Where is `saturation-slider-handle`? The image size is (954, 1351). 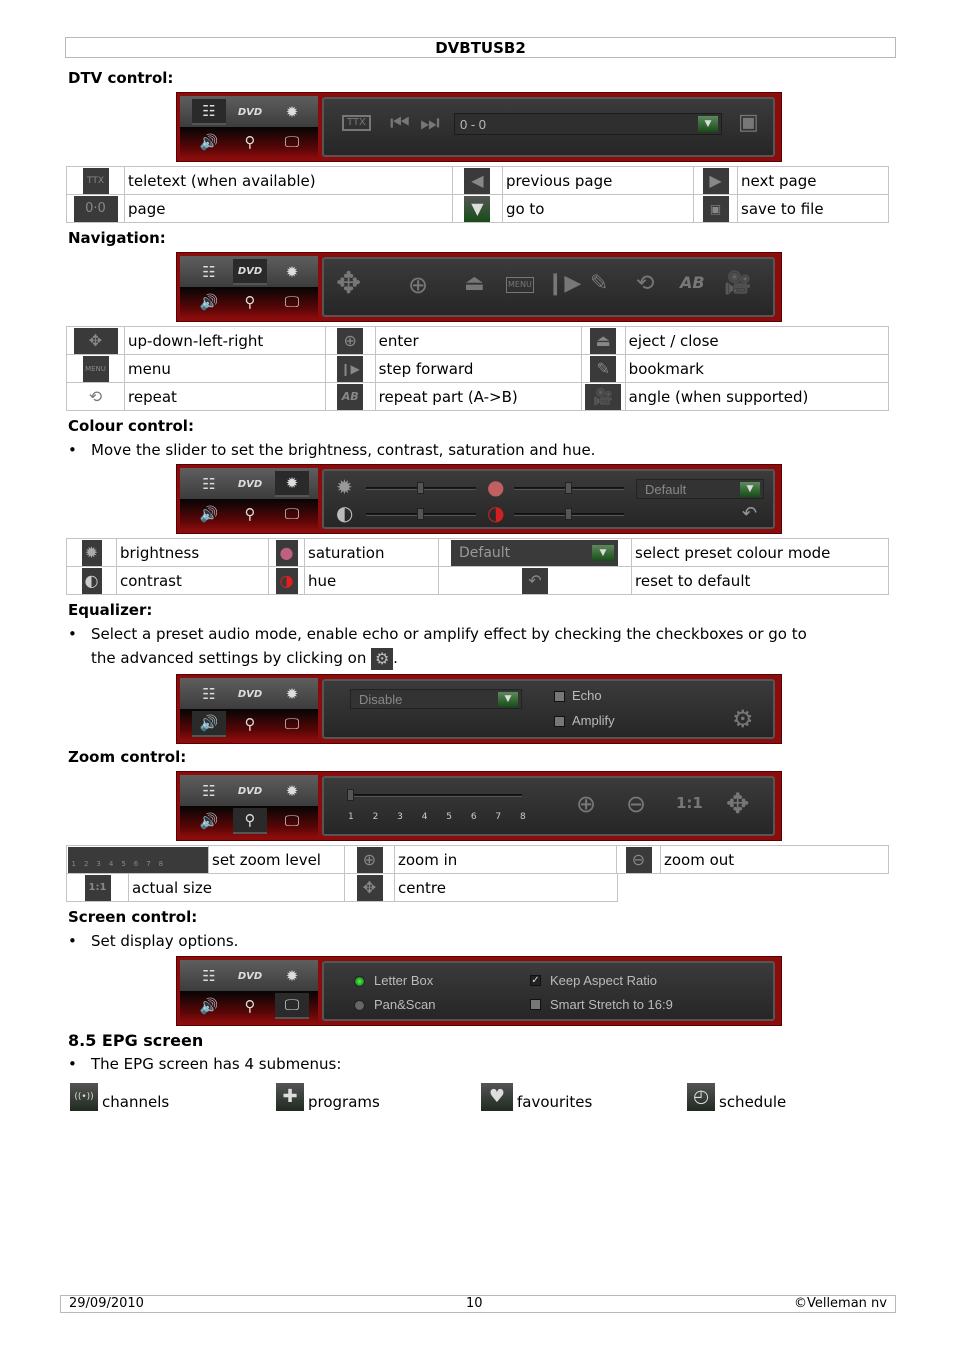 saturation-slider-handle is located at coordinates (568, 488).